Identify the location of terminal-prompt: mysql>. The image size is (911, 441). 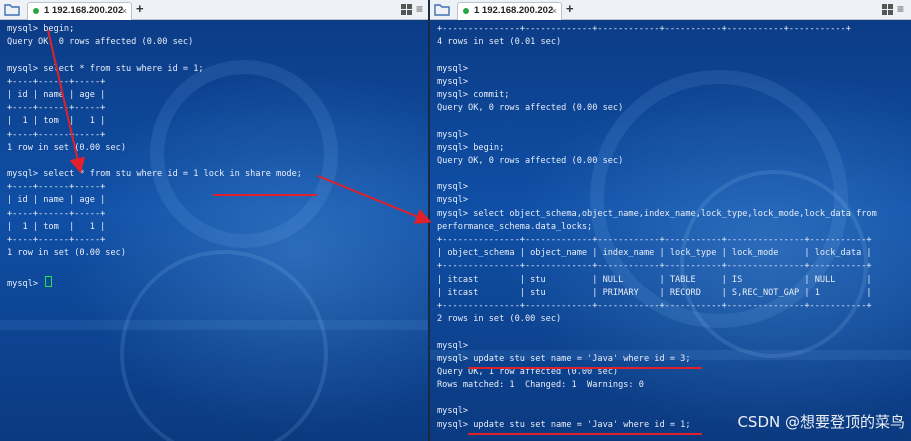
(25, 283).